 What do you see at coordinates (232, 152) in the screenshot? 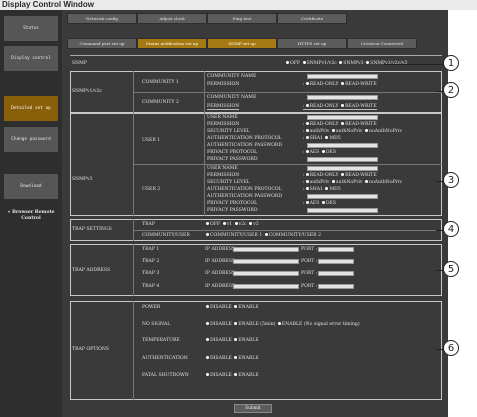
I see `field-label: PRIVACY PROTOCOL` at bounding box center [232, 152].